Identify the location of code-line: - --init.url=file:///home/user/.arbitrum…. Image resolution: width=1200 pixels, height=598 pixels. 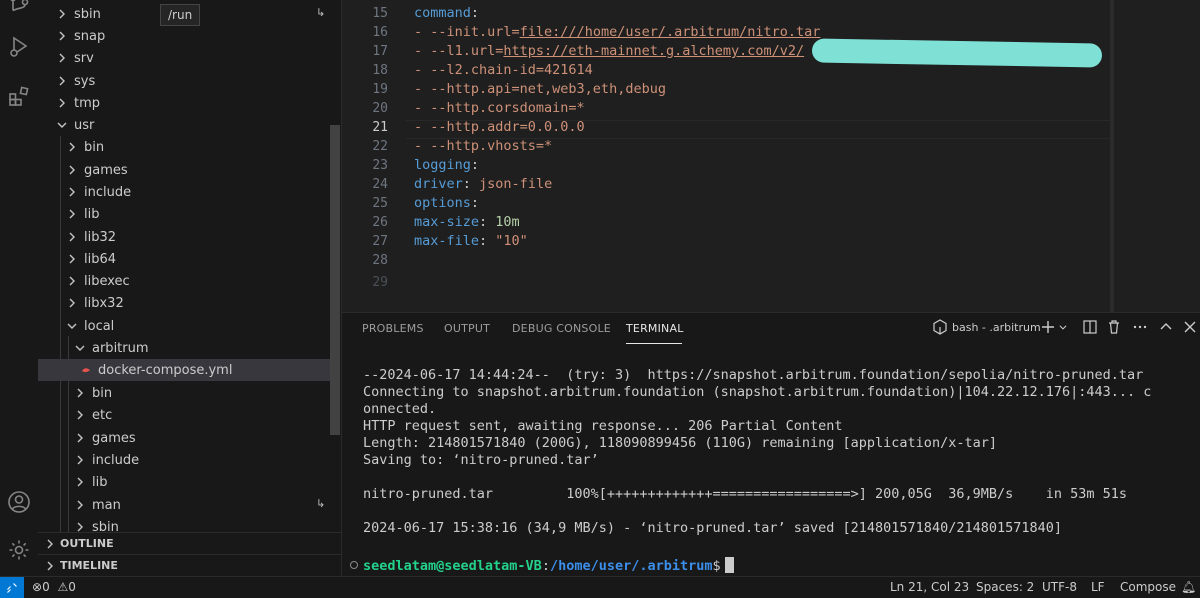
(617, 32).